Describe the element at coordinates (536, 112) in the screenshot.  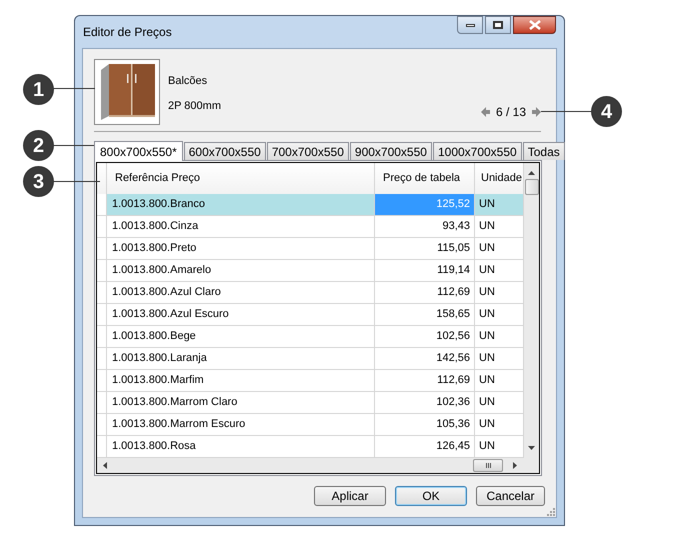
I see `next-arrow-icon` at that location.